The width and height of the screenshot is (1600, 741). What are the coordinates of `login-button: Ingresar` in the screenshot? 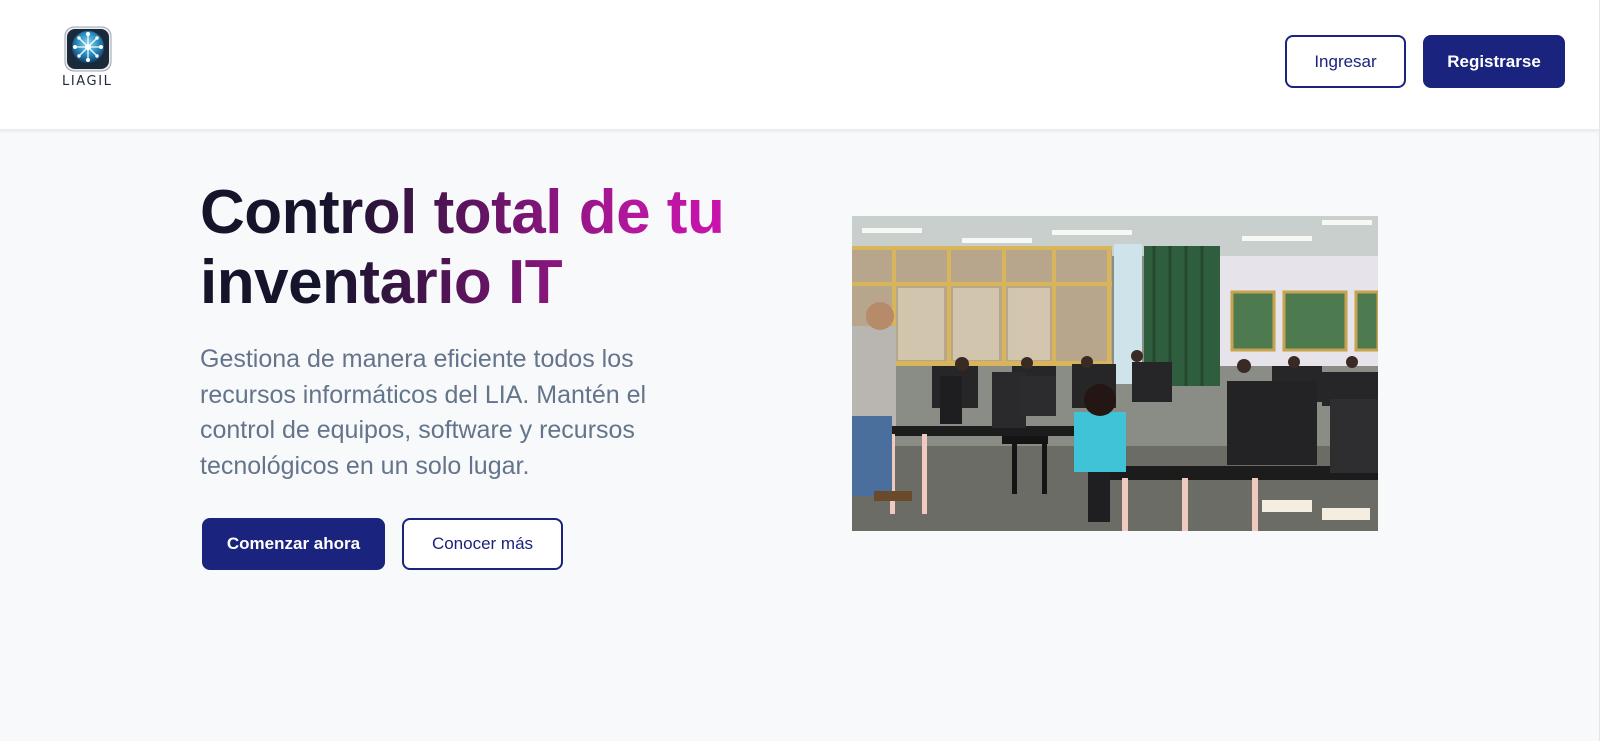 It's located at (1345, 61).